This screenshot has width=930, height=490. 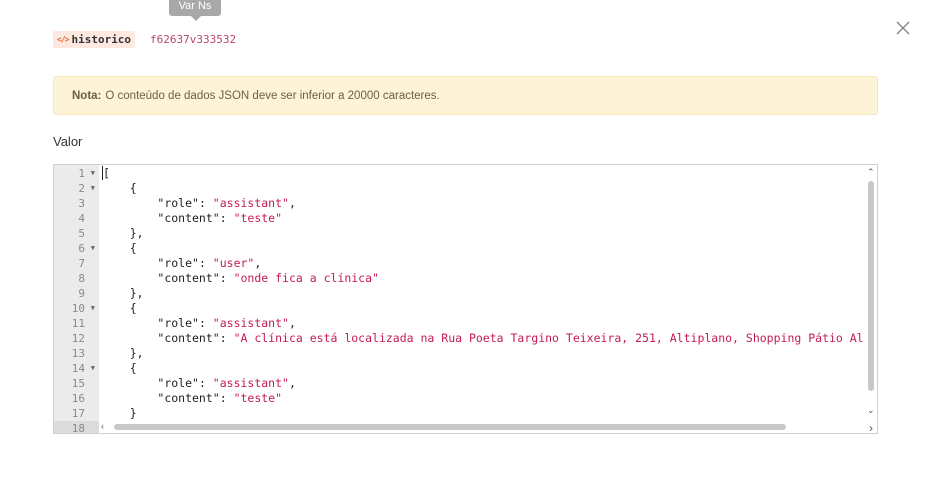 I want to click on line-number: 7, so click(x=81, y=263).